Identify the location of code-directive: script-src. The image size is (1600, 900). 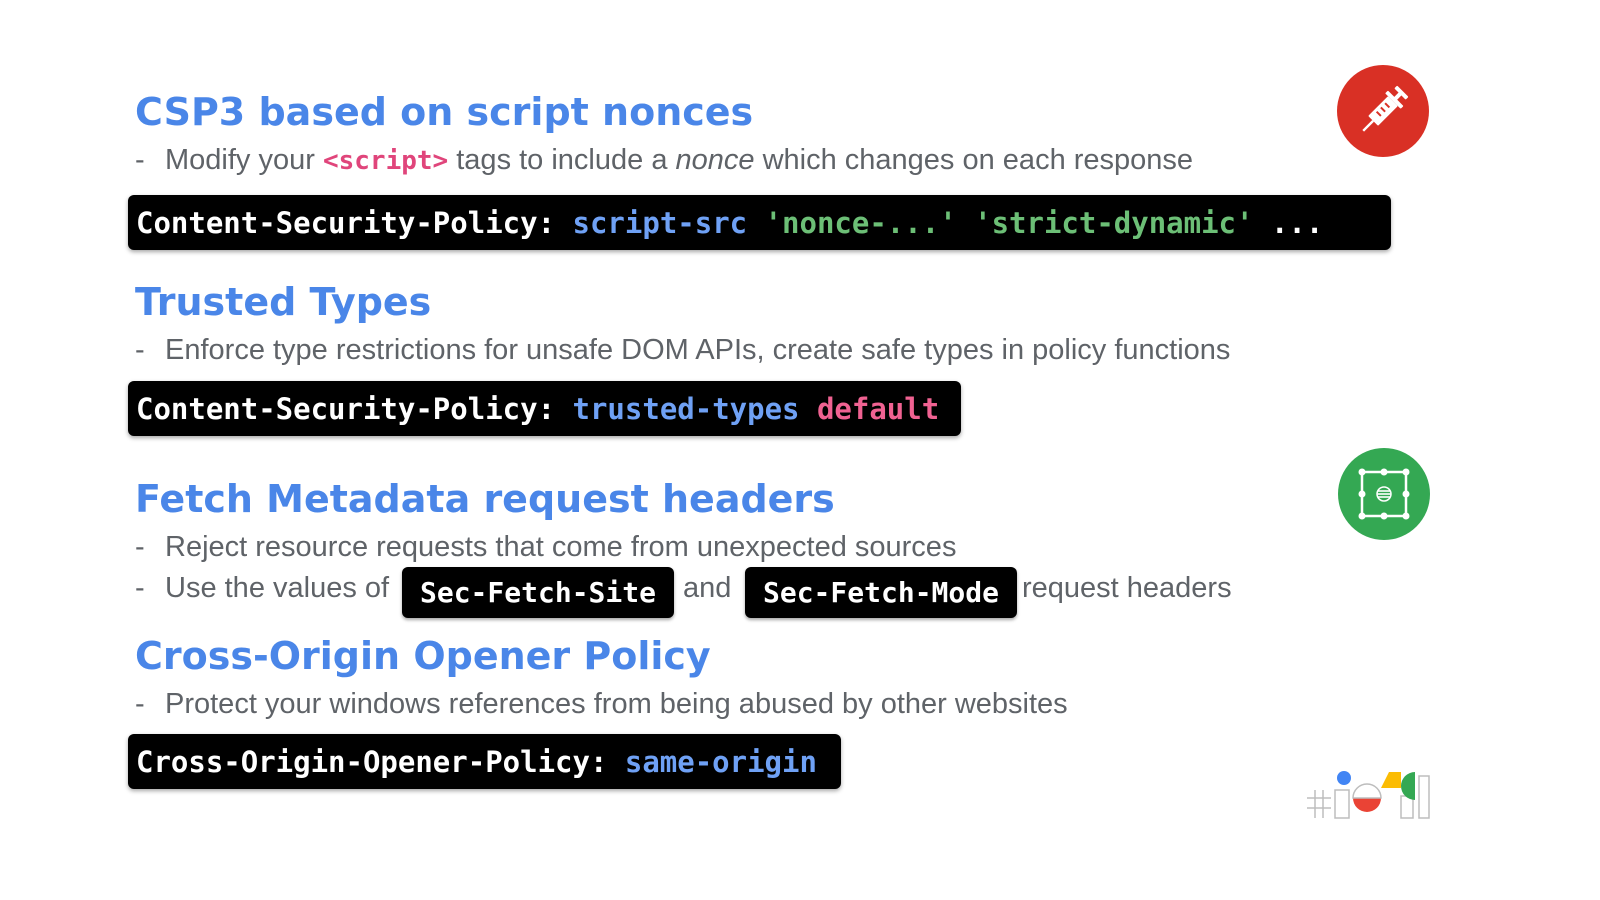
(660, 222).